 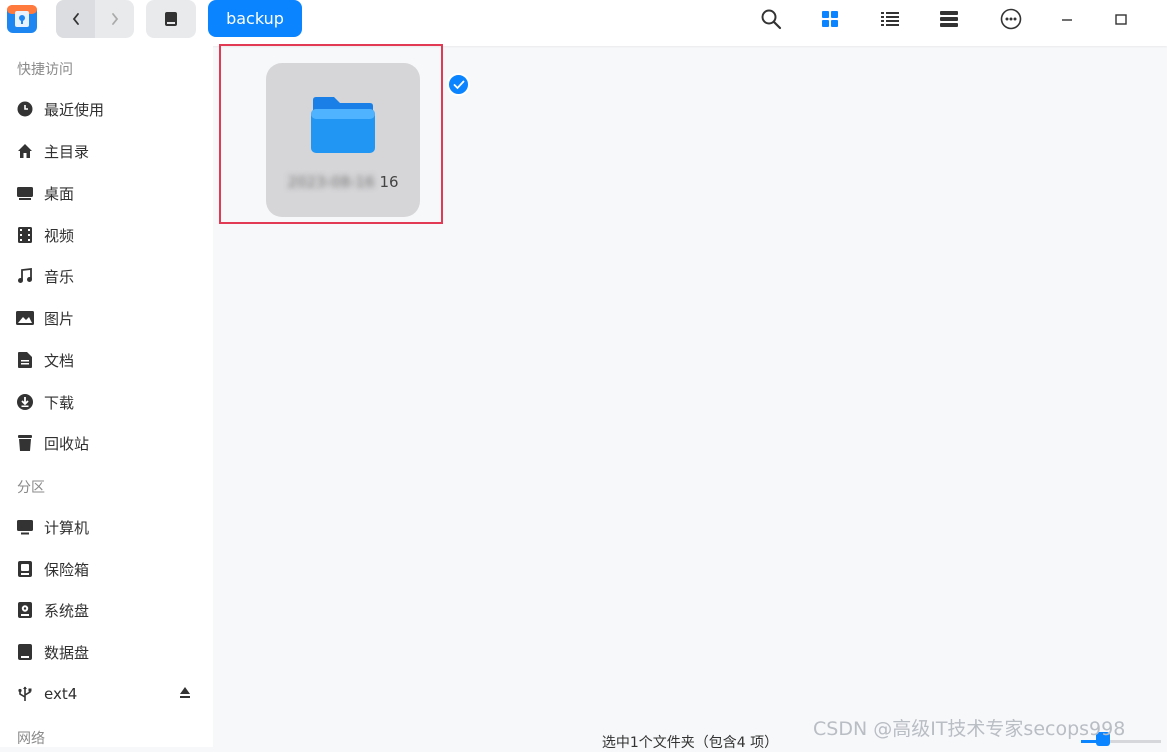 I want to click on system-disk-icon, so click(x=25, y=610).